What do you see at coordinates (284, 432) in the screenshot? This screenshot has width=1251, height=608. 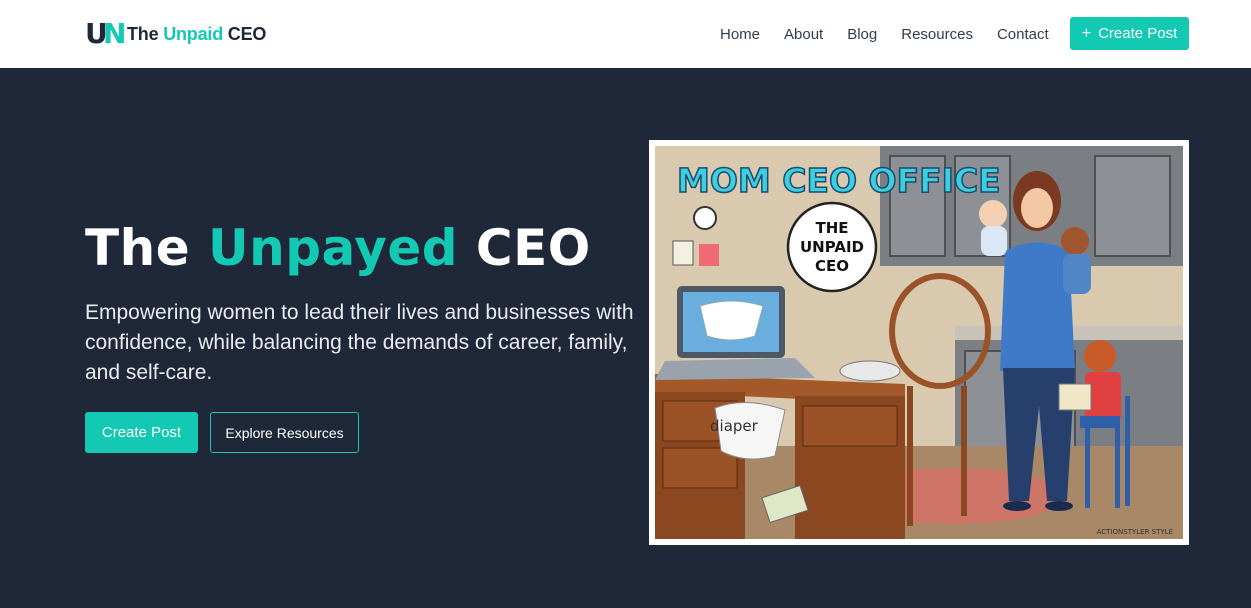 I see `explore-resources-button: Explore Resources` at bounding box center [284, 432].